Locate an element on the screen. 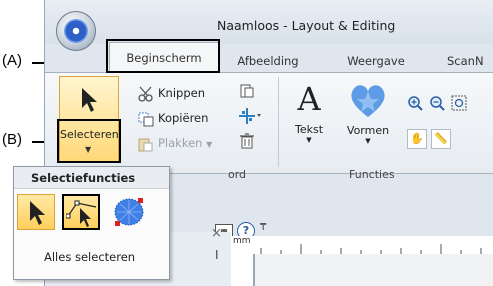 The height and width of the screenshot is (286, 493). clipboard-group-label: ord is located at coordinates (237, 174).